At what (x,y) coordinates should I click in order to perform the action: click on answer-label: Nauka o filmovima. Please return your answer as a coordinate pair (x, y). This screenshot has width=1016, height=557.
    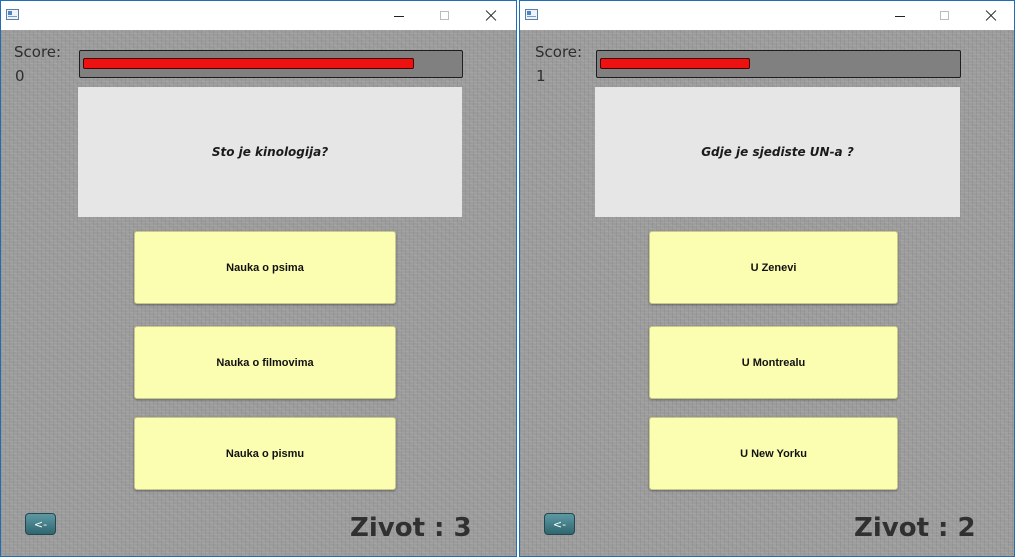
    Looking at the image, I should click on (265, 362).